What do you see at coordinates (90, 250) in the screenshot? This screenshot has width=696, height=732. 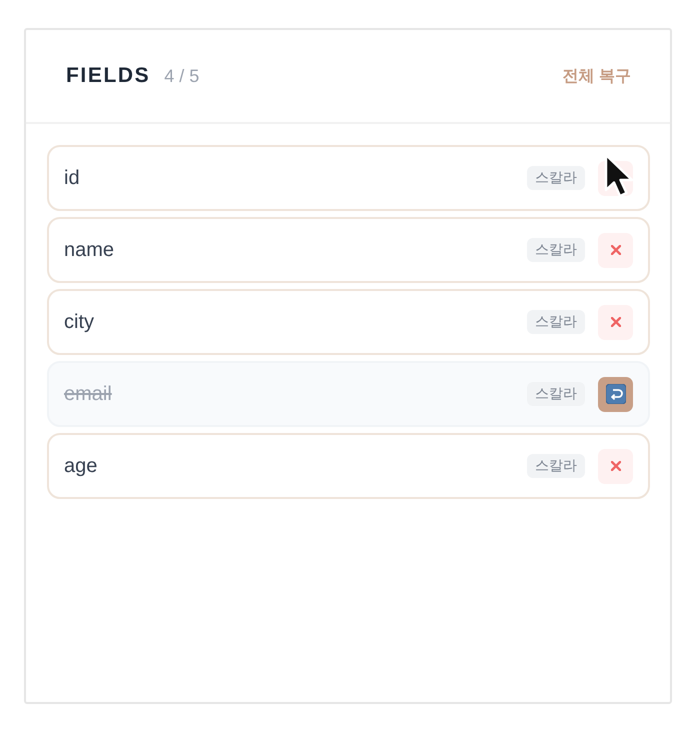 I see `field-name: name` at bounding box center [90, 250].